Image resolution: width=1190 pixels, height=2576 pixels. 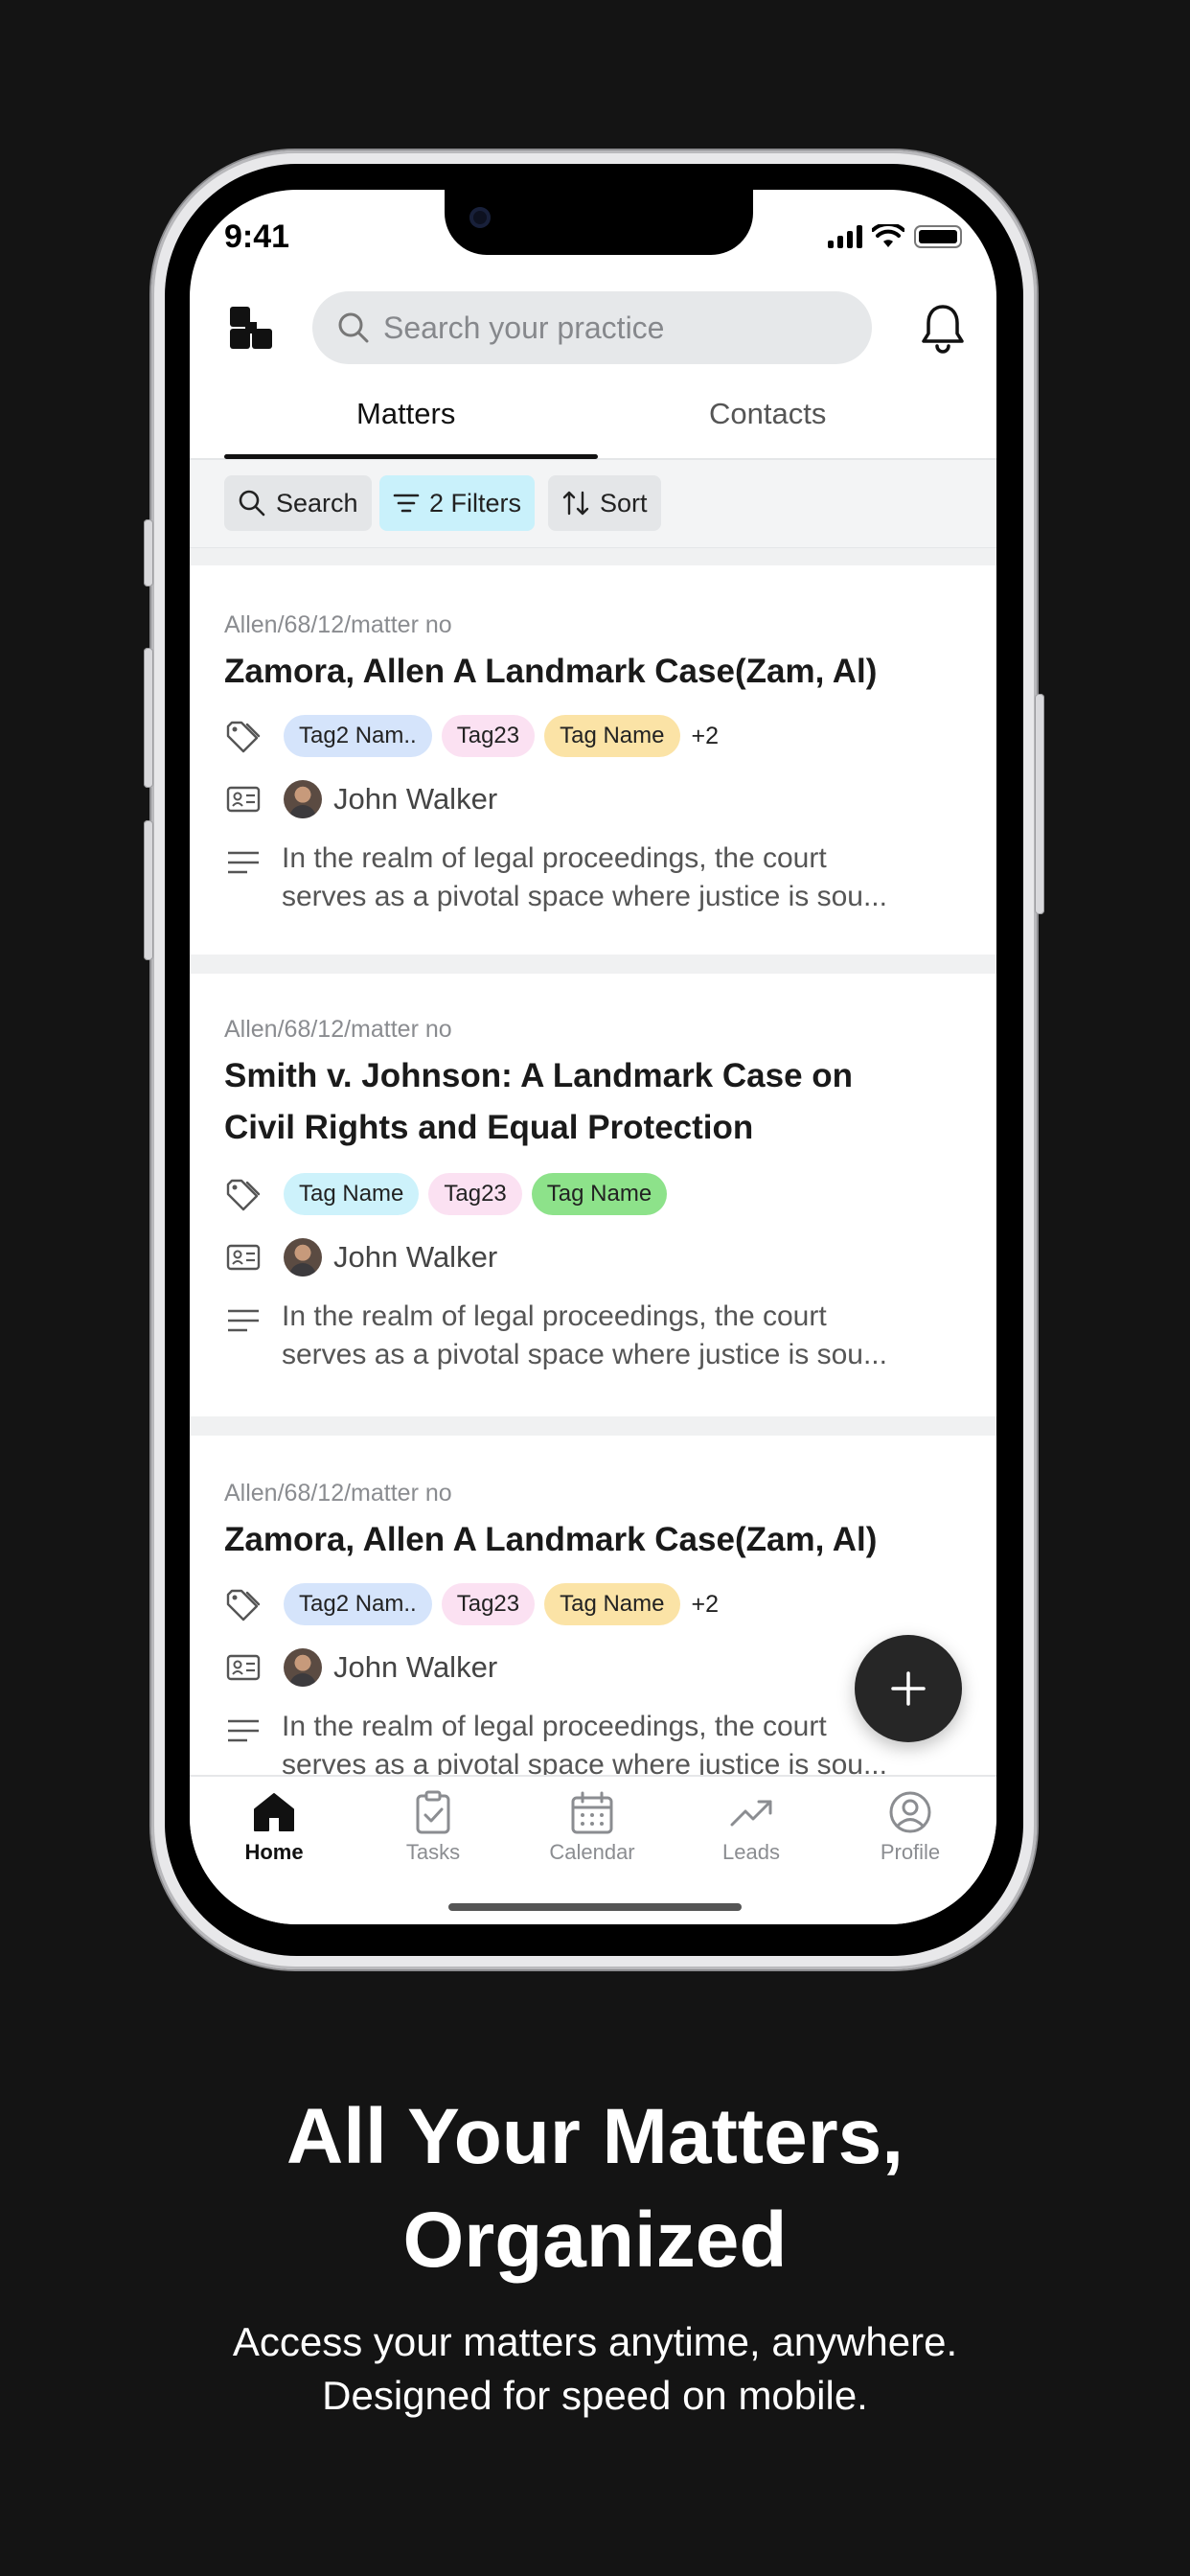 What do you see at coordinates (148, 890) in the screenshot?
I see `volume-down-button` at bounding box center [148, 890].